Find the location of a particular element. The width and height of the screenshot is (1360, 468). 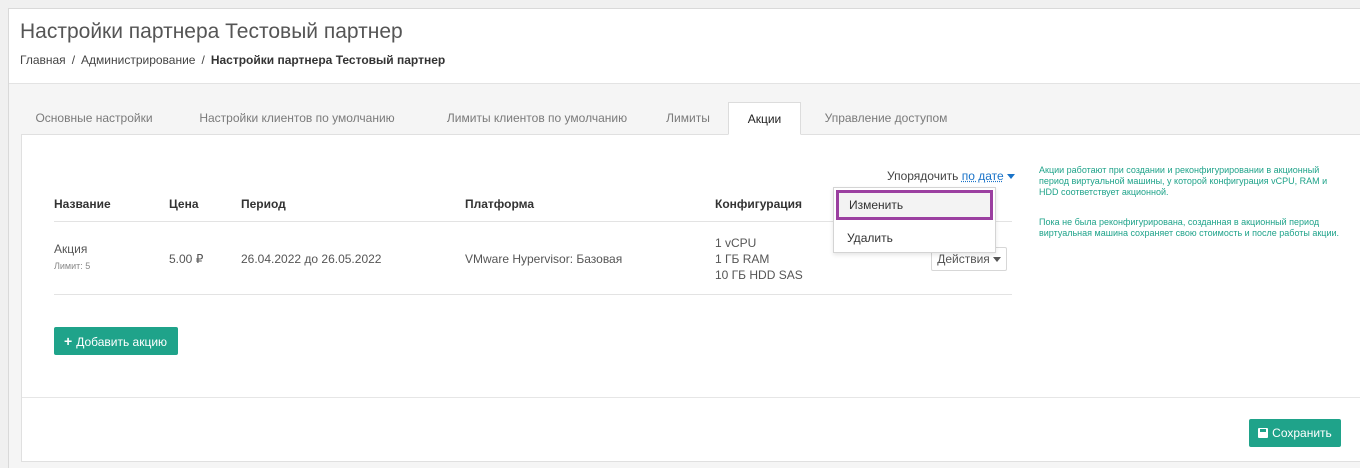

sort-control: Упорядочить по дате is located at coordinates (951, 176).